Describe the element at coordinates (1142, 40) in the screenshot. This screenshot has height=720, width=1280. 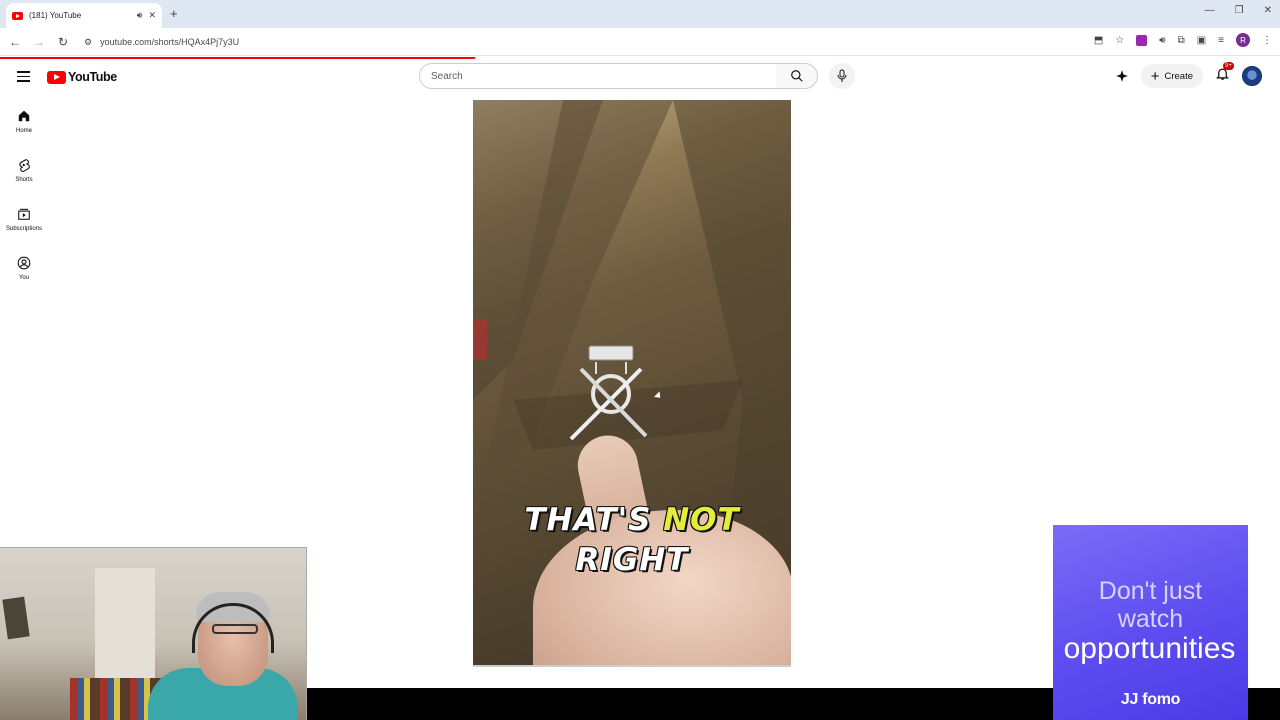
I see `extension-icon` at that location.